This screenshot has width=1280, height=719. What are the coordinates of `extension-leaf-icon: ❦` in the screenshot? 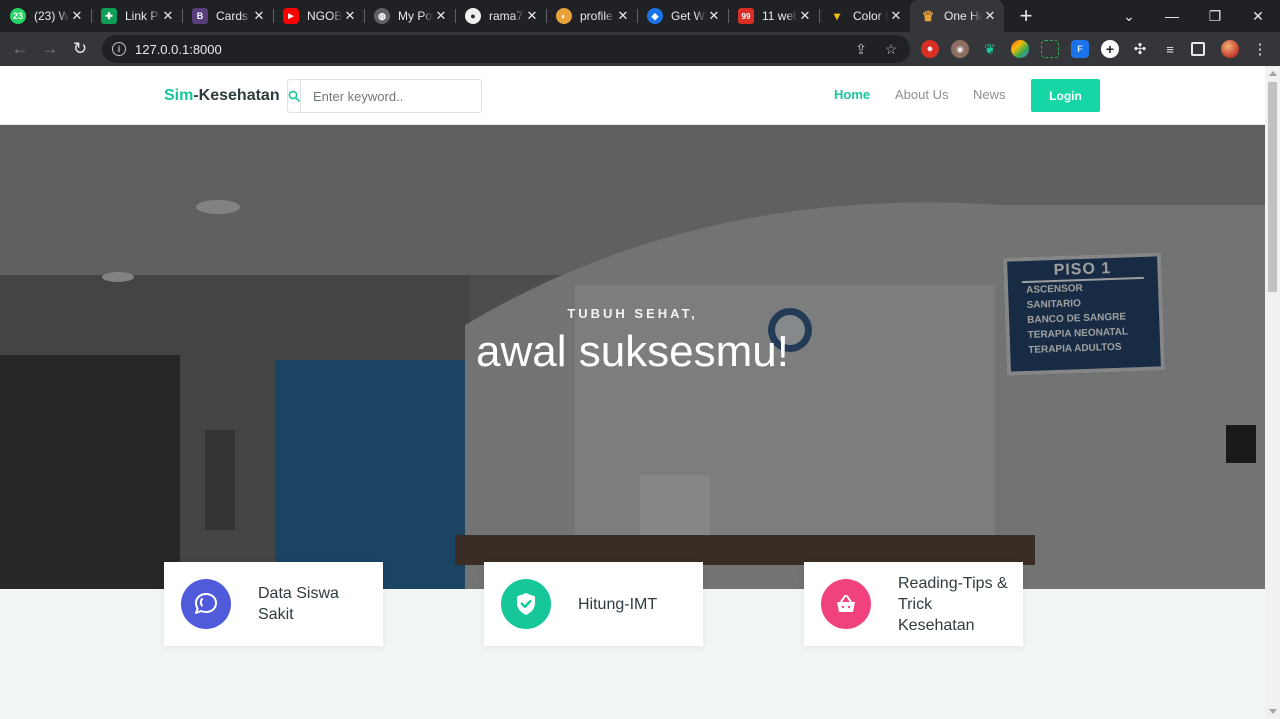 It's located at (990, 49).